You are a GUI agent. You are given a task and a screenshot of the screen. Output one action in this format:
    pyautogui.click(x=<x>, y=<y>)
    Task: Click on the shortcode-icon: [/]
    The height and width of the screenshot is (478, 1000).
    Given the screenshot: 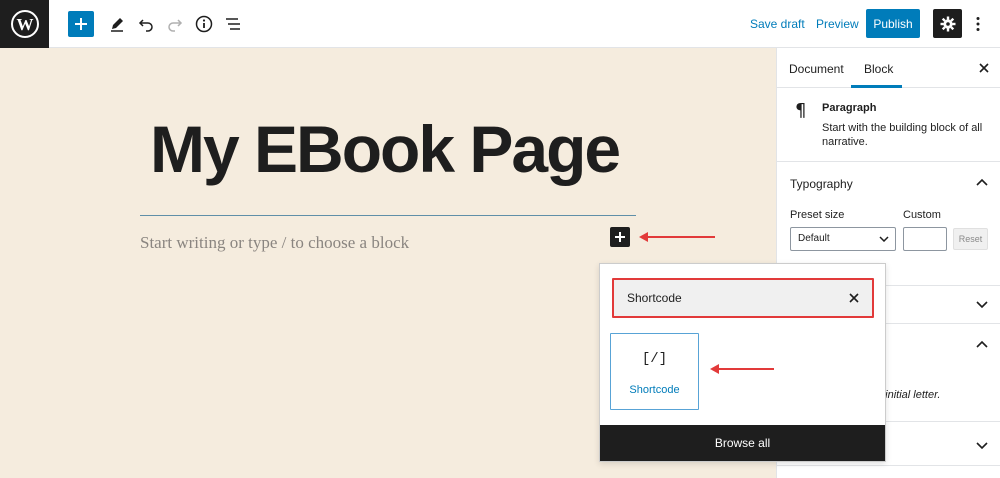 What is the action you would take?
    pyautogui.click(x=654, y=359)
    